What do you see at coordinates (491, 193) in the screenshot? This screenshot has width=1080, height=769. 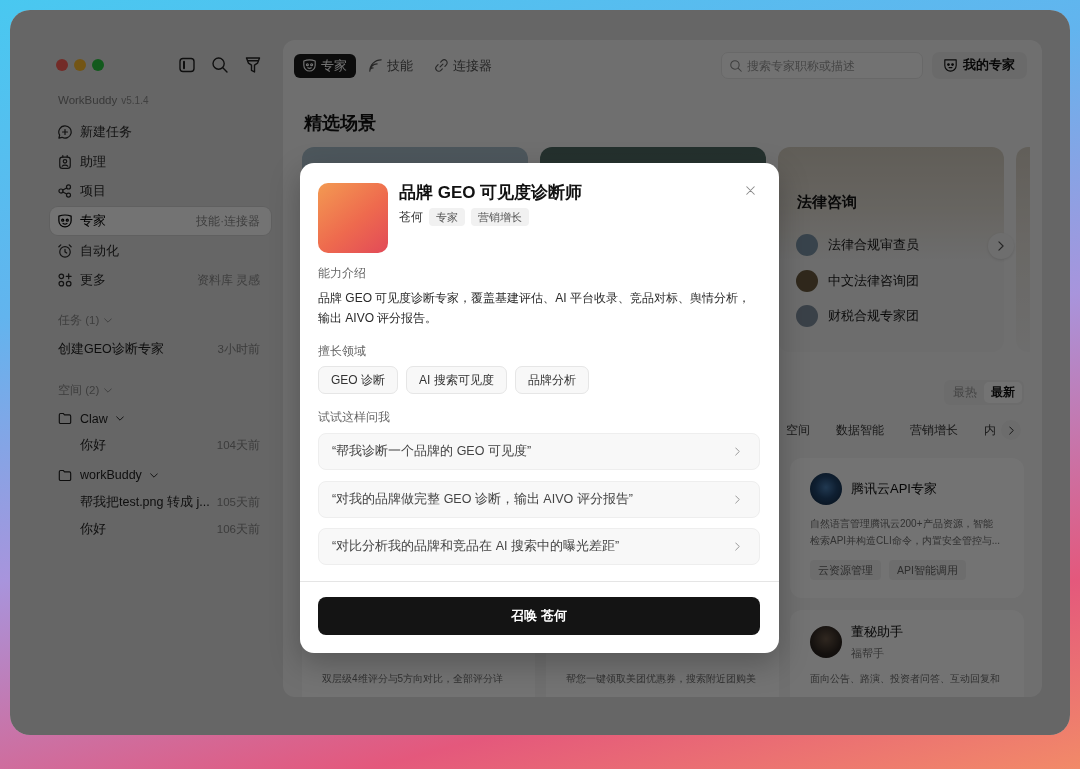 I see `dialog-title: 品牌 GEO 可见度诊断师` at bounding box center [491, 193].